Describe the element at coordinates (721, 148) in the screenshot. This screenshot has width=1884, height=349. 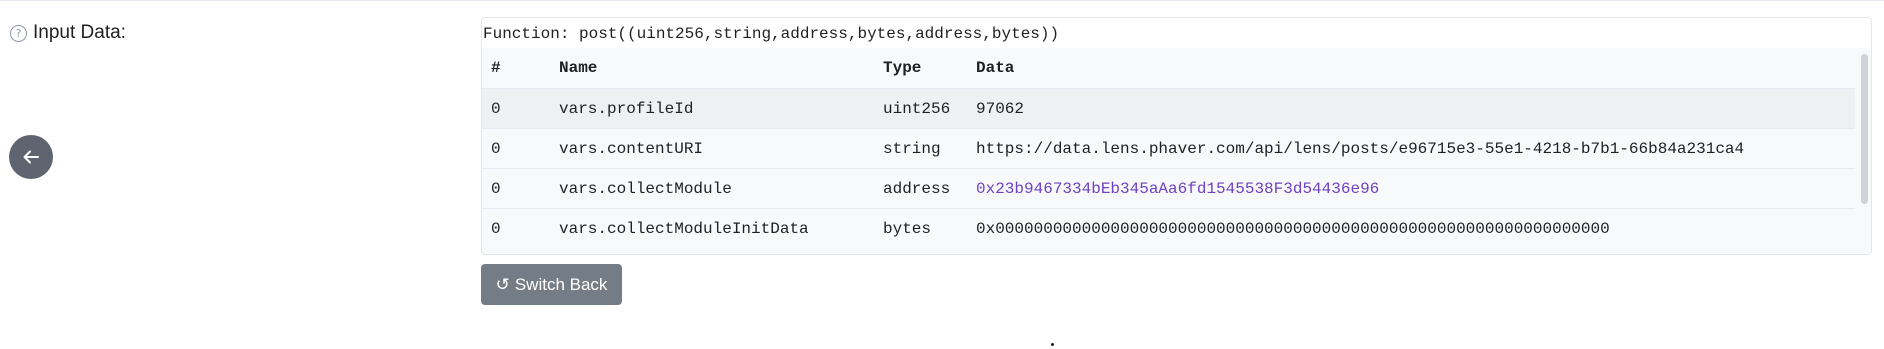
I see `row-name: vars.contentURI` at that location.